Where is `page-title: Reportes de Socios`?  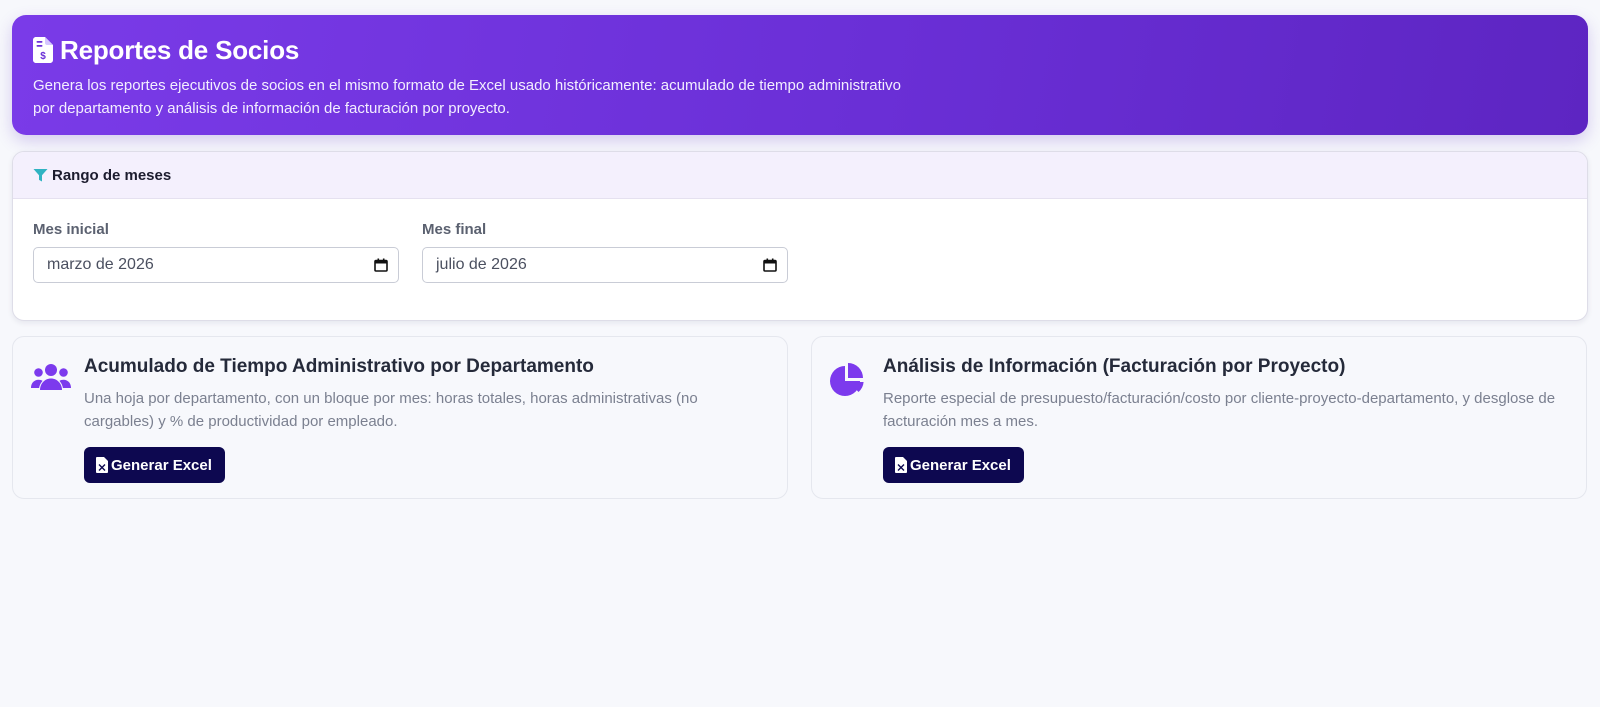
page-title: Reportes de Socios is located at coordinates (180, 49).